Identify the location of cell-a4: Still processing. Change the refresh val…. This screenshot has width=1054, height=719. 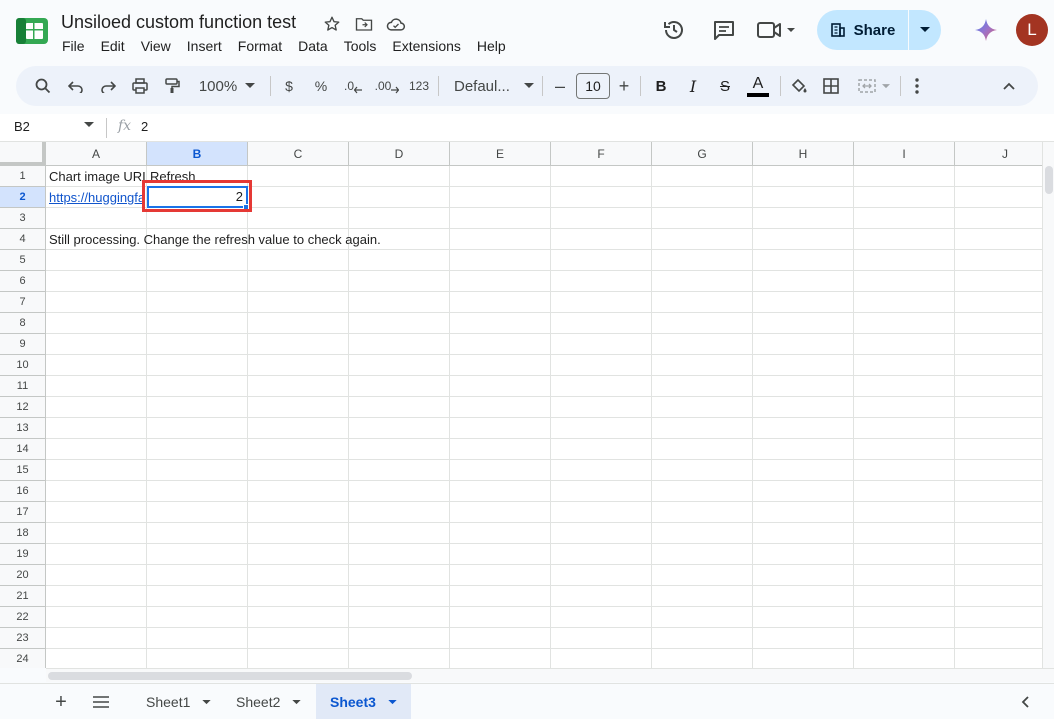
(349, 240).